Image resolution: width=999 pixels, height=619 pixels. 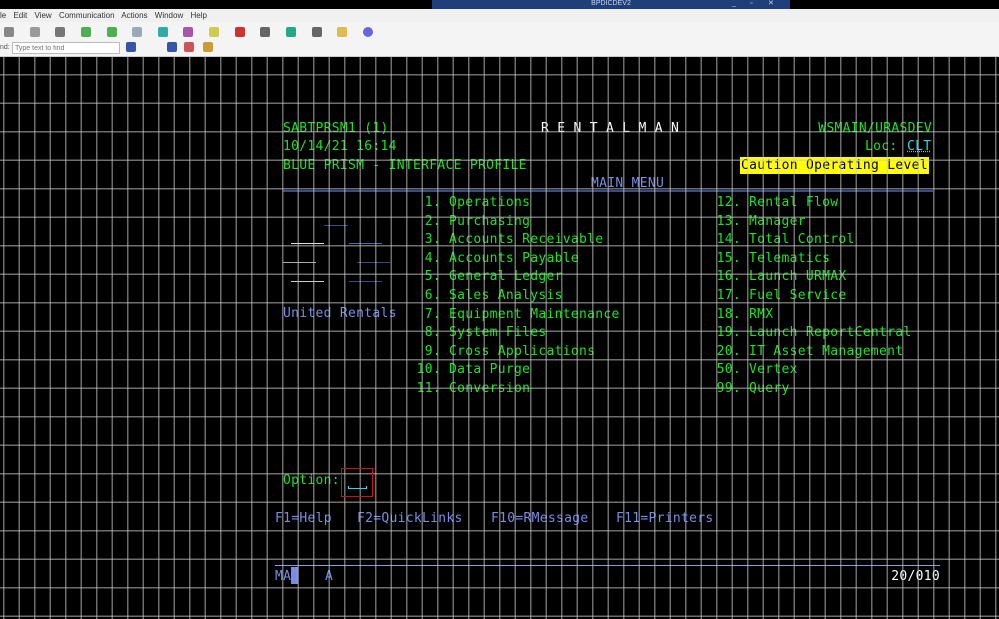 What do you see at coordinates (489, 388) in the screenshot?
I see `menu-item-label: Conversion` at bounding box center [489, 388].